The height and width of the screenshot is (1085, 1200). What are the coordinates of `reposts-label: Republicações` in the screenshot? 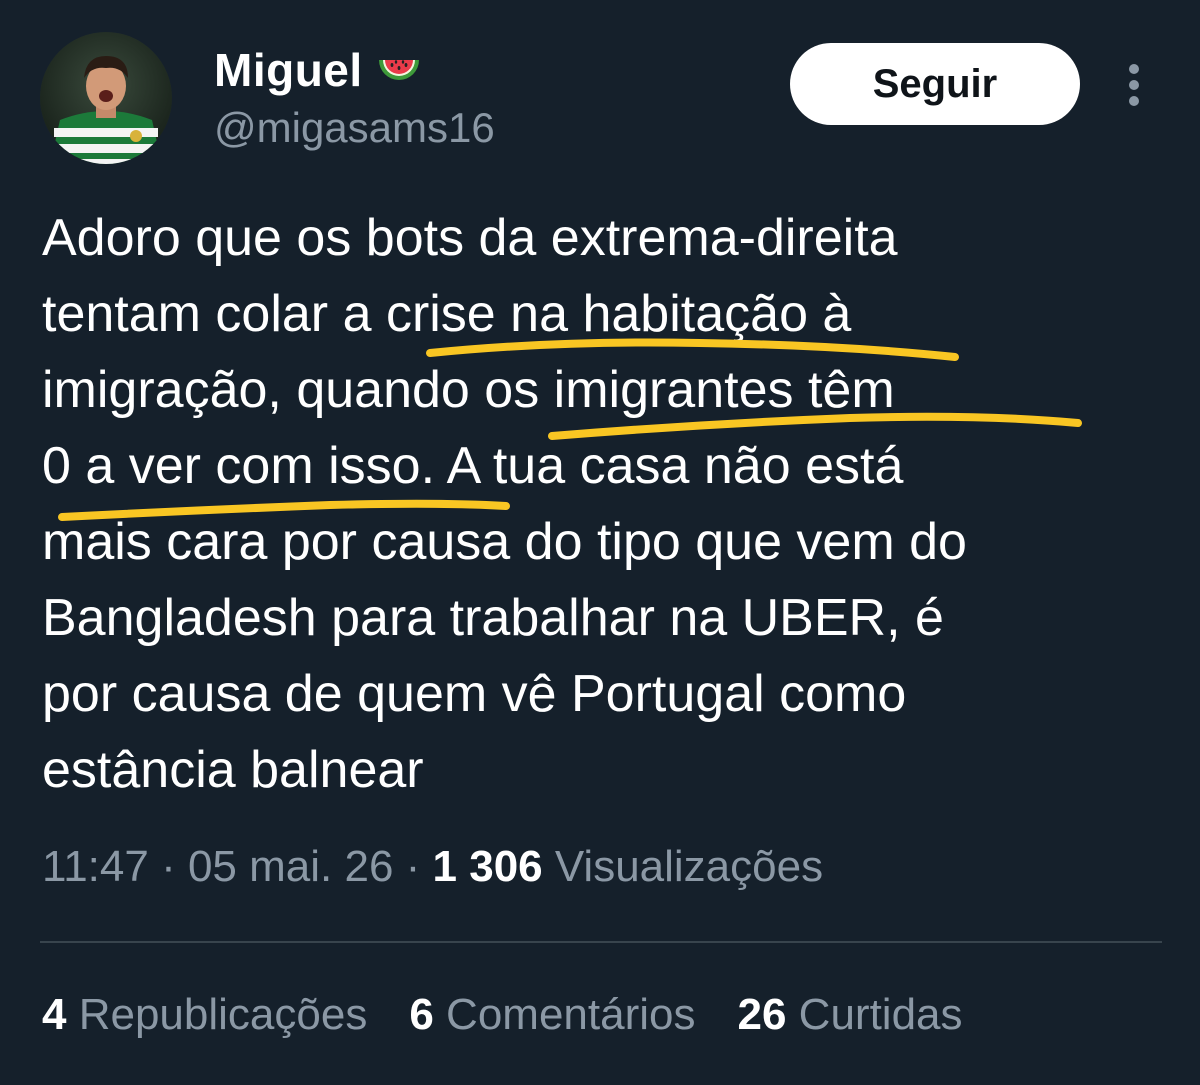 It's located at (217, 1014).